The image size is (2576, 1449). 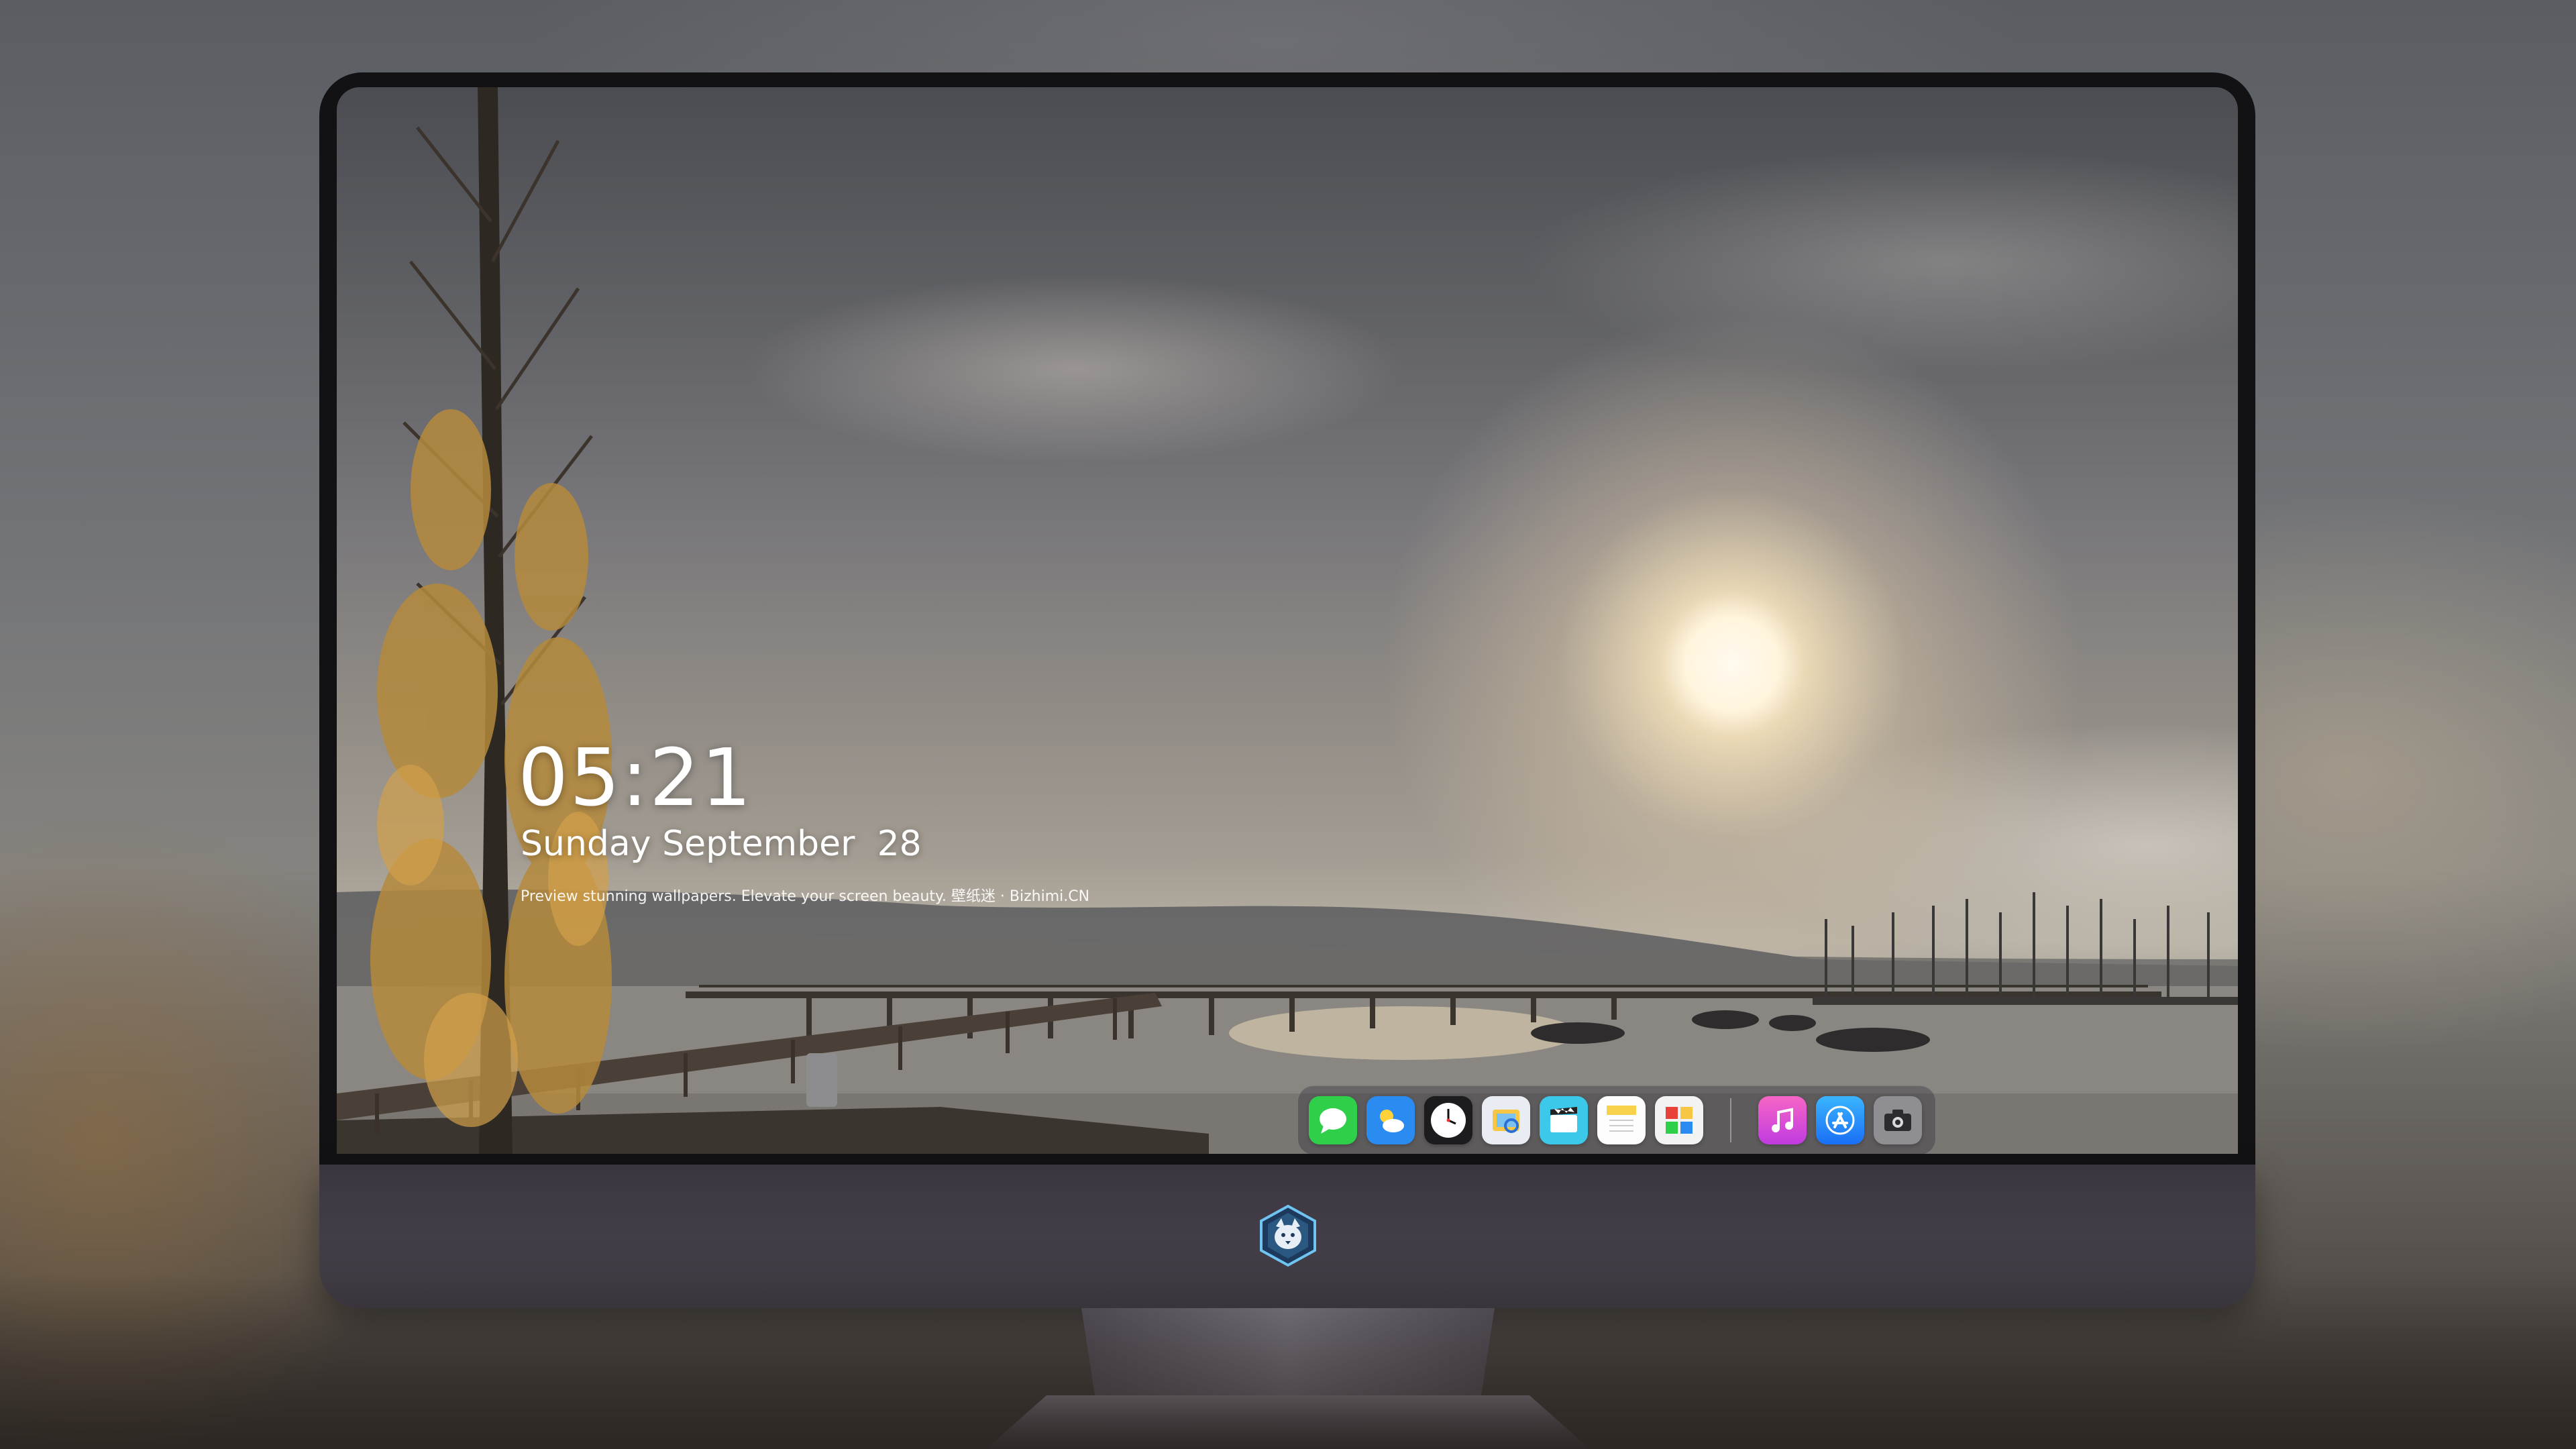 What do you see at coordinates (1448, 1120) in the screenshot?
I see `clock-icon` at bounding box center [1448, 1120].